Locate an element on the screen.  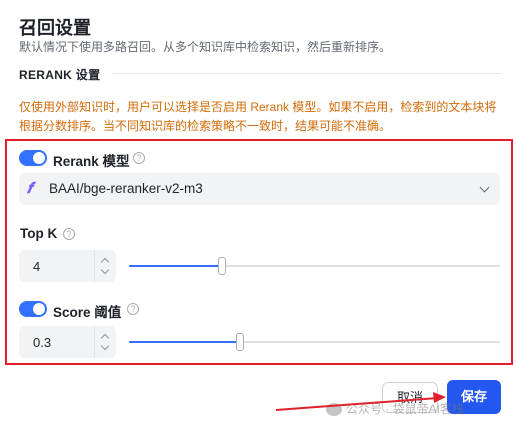
rerank-help-icon: ? is located at coordinates (139, 158).